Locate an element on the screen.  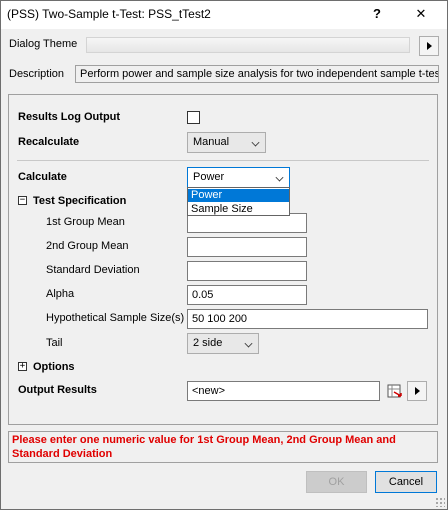
output-results-menu-button is located at coordinates (417, 391).